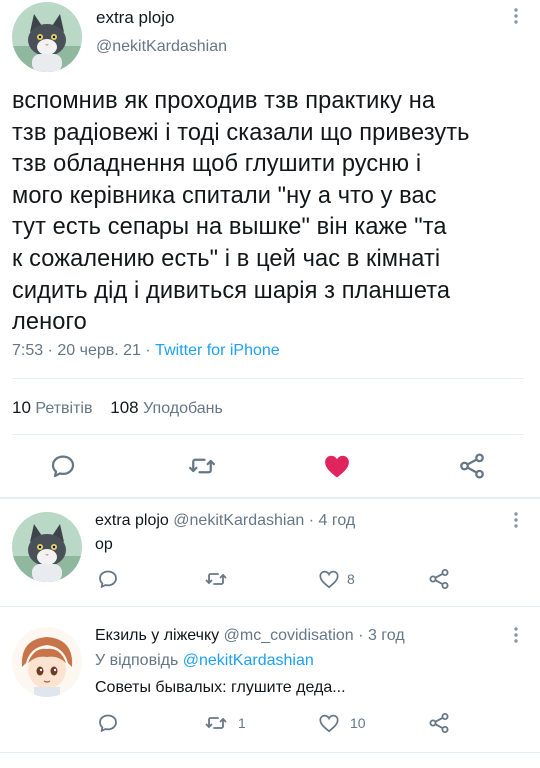  What do you see at coordinates (49, 322) in the screenshot?
I see `tweet-text-line: леного` at bounding box center [49, 322].